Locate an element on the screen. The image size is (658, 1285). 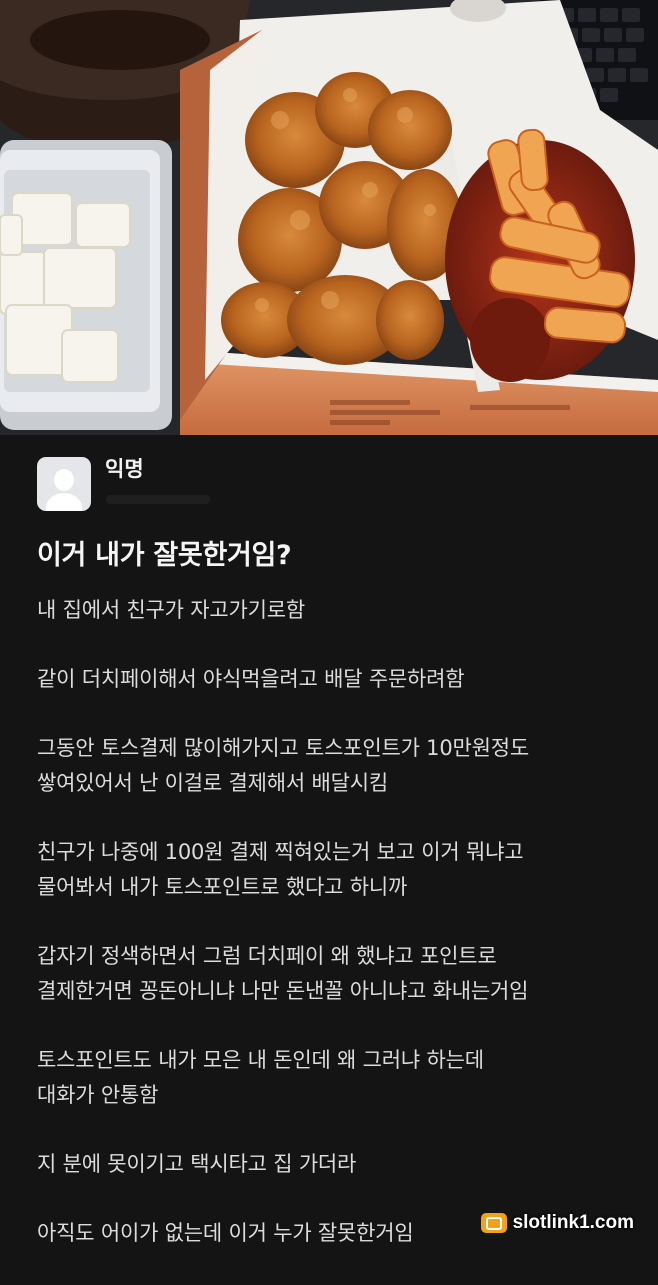
watermark-text: slotlink1.com is located at coordinates (573, 1222).